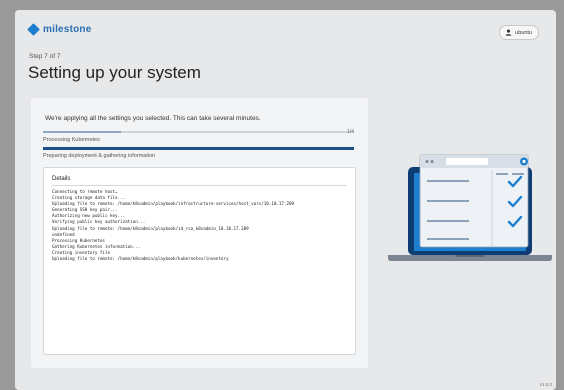 Image resolution: width=564 pixels, height=390 pixels. Describe the element at coordinates (199, 185) in the screenshot. I see `details-divider` at that location.